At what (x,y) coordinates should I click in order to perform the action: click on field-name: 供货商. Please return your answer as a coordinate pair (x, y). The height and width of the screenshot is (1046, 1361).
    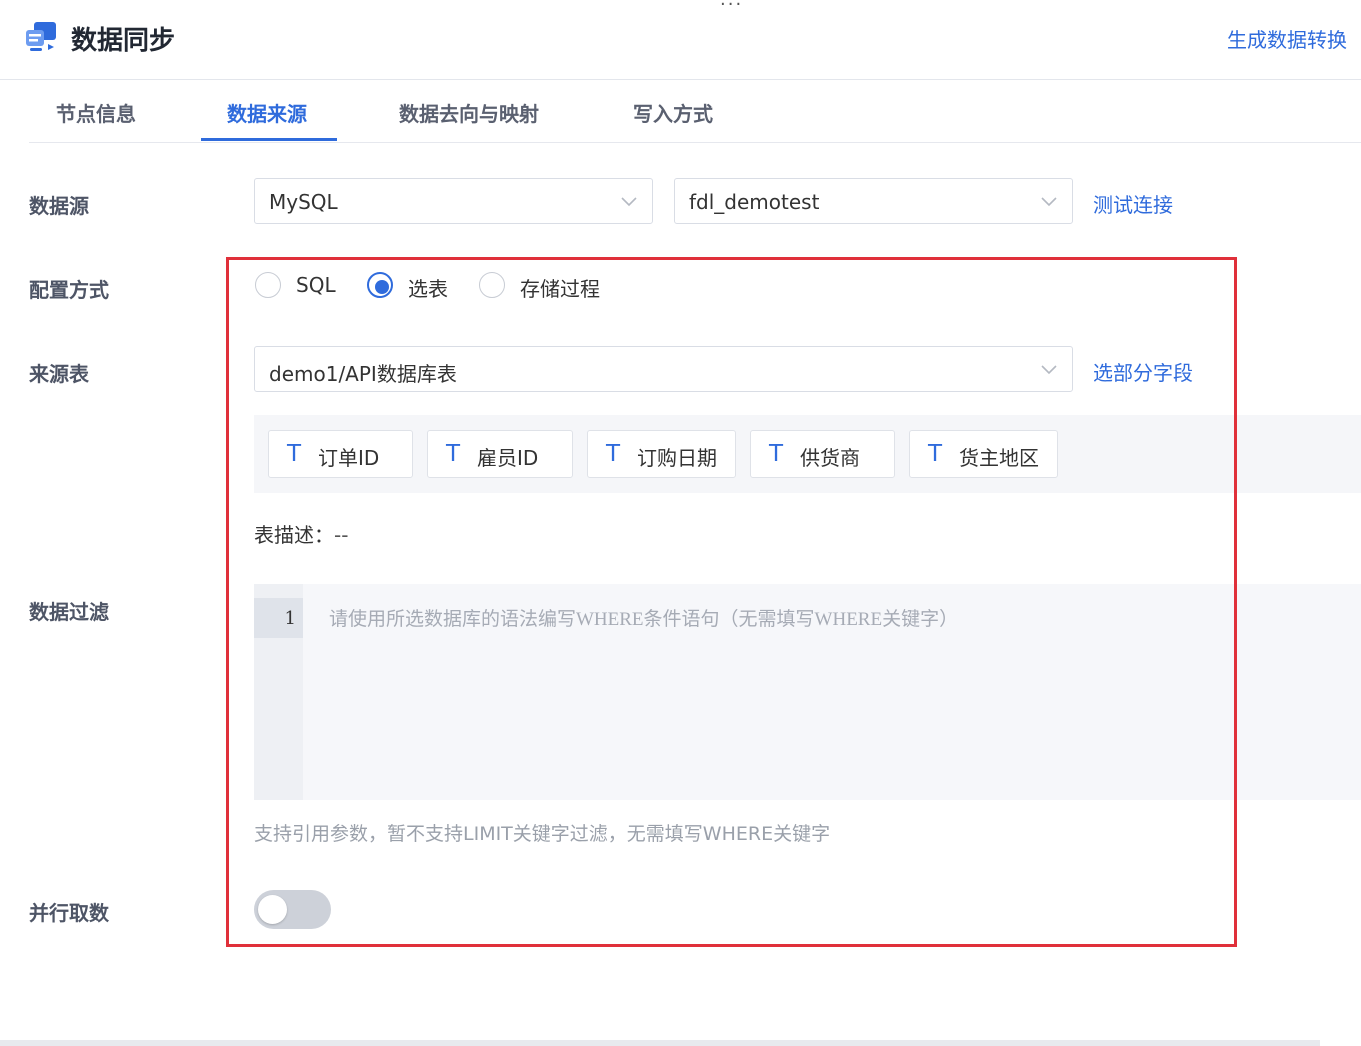
    Looking at the image, I should click on (830, 458).